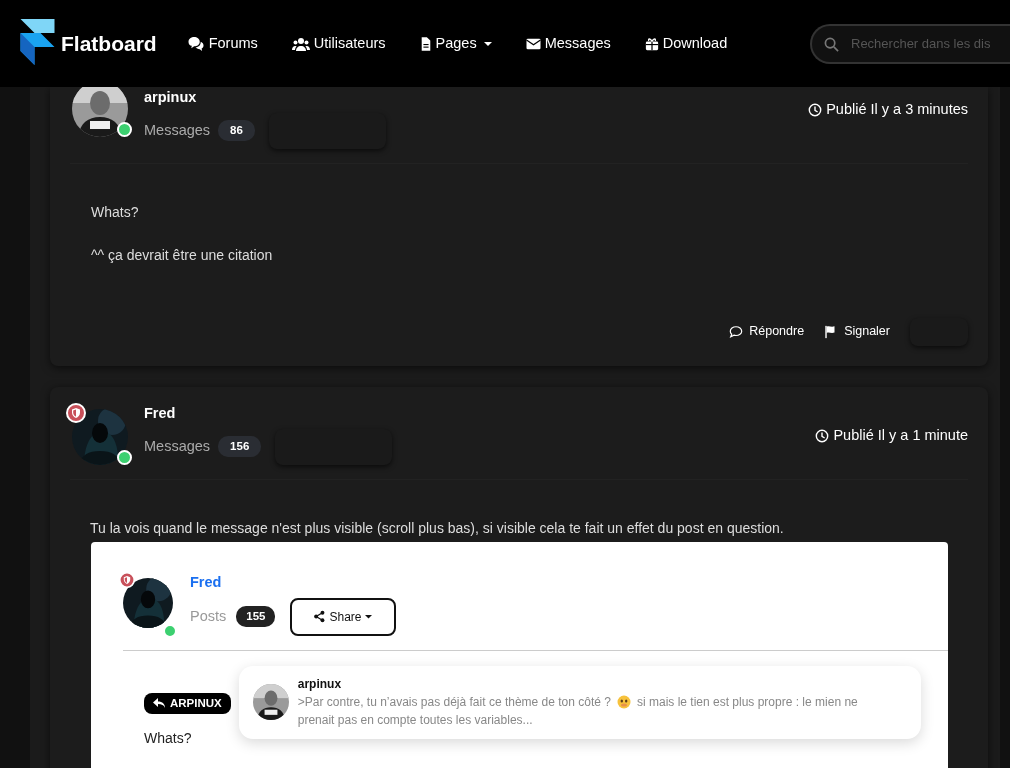 This screenshot has height=768, width=1010. I want to click on brand-name: Flatboard, so click(109, 43).